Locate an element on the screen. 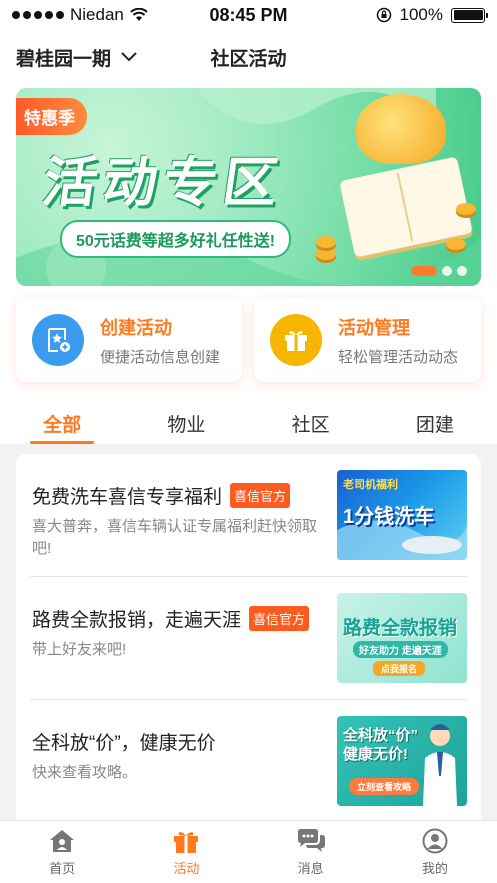  activity-thumbnail: 老司机福利 1分钱洗车 is located at coordinates (402, 515).